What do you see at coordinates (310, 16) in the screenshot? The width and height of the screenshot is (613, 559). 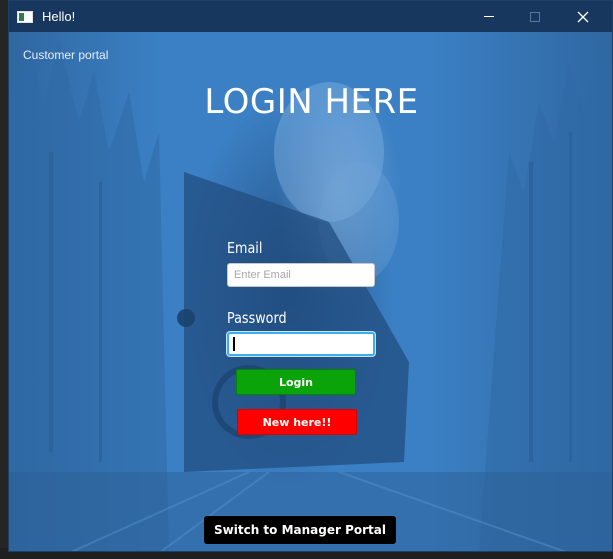 I see `title-bar: Hello!` at bounding box center [310, 16].